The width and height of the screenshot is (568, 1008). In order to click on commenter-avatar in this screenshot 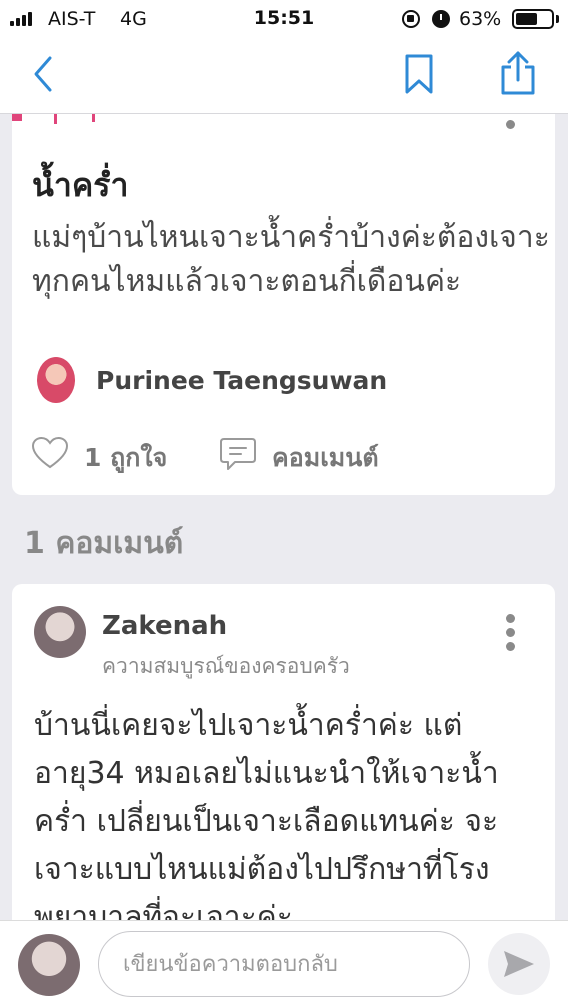, I will do `click(60, 632)`.